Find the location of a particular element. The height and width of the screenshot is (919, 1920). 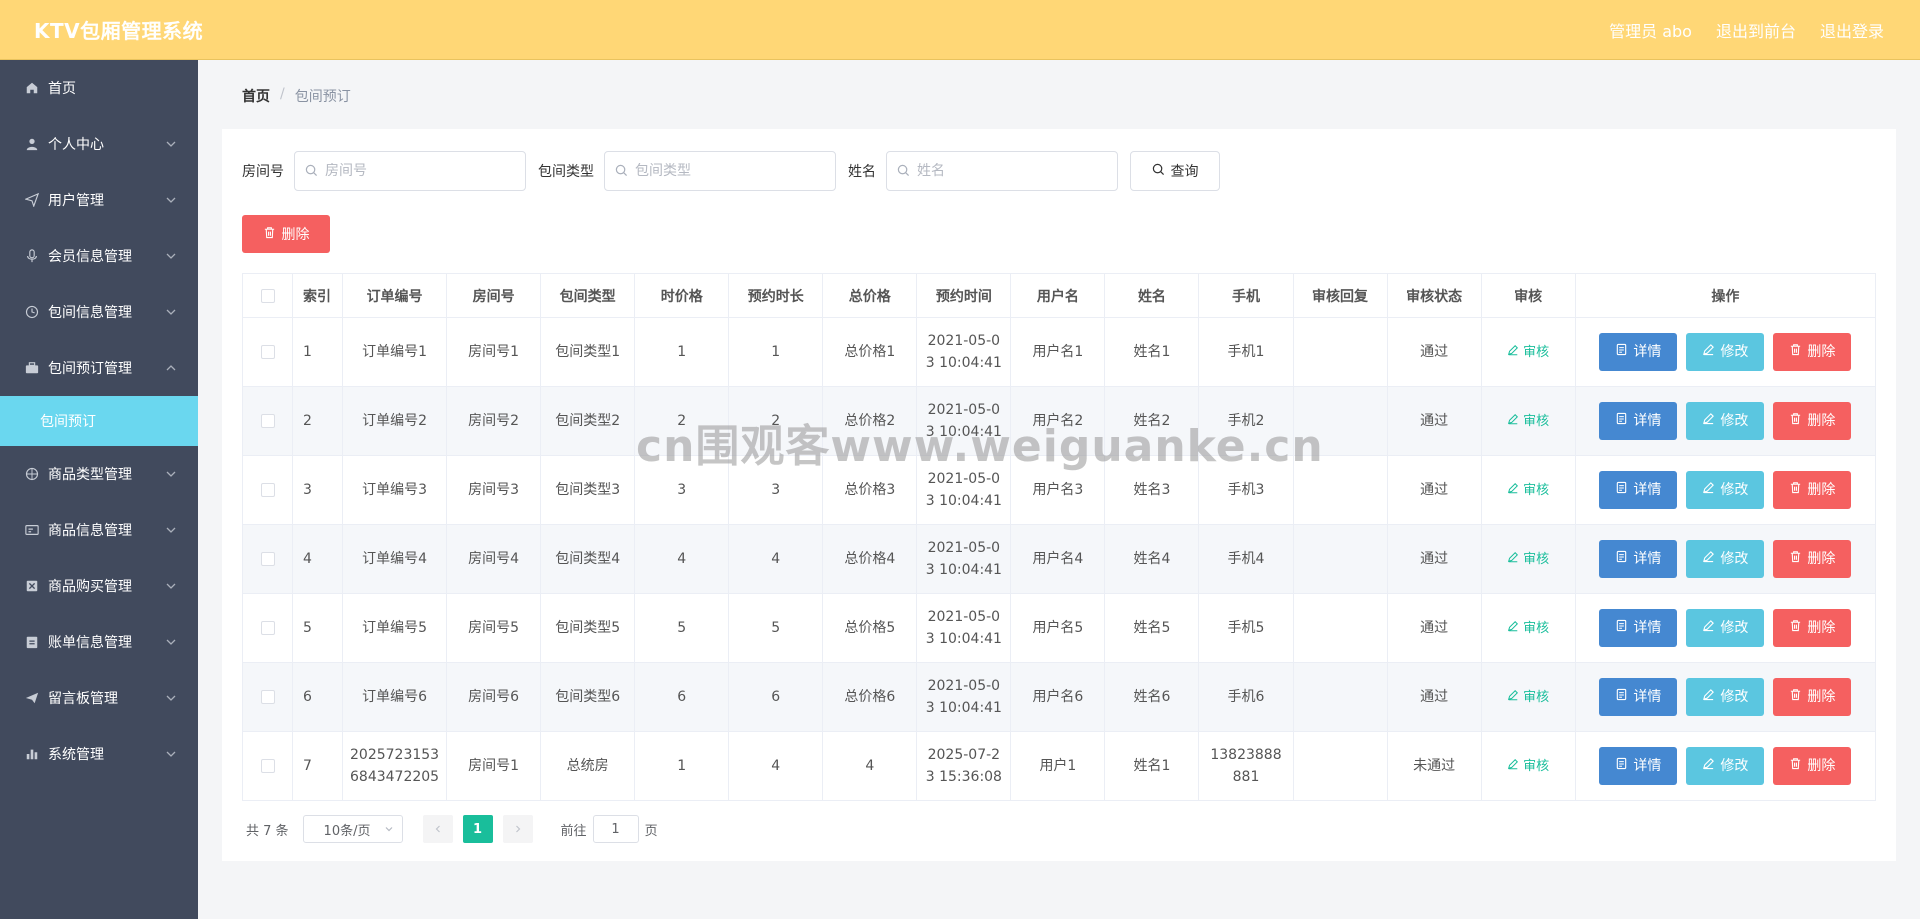

select-all-checkbox is located at coordinates (267, 295).